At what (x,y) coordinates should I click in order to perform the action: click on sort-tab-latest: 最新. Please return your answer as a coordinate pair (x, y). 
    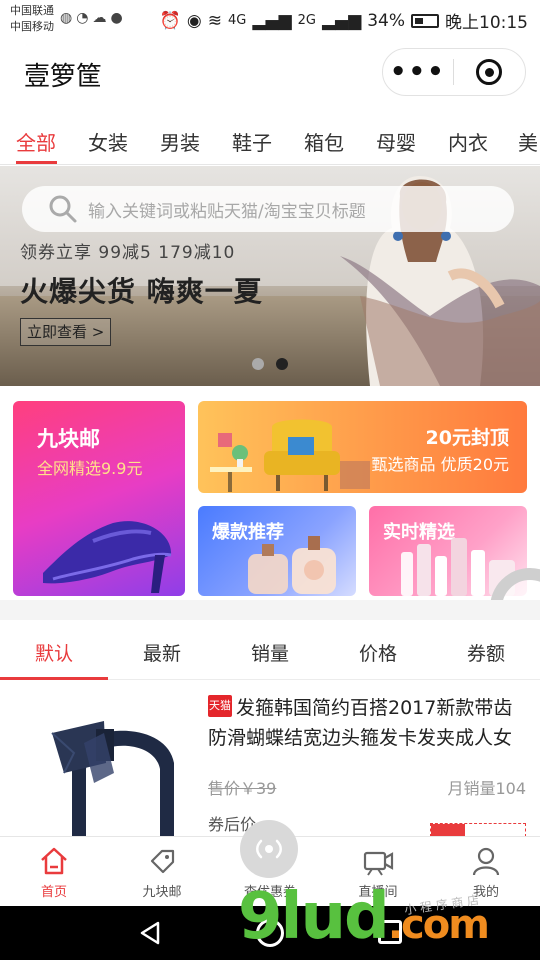
    Looking at the image, I should click on (162, 652).